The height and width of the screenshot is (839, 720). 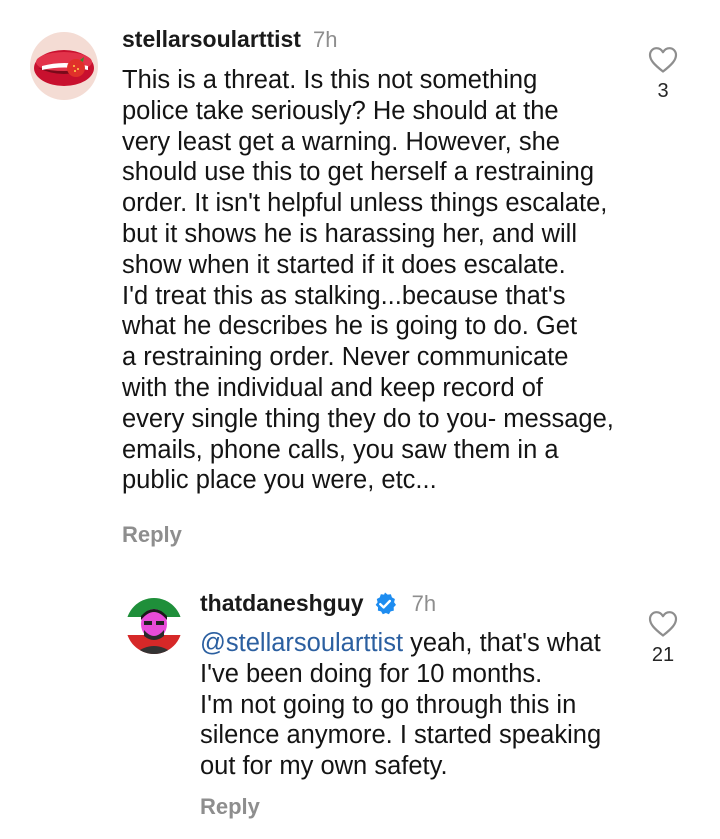 I want to click on comment-line: with the individual and keep record of, so click(x=333, y=387).